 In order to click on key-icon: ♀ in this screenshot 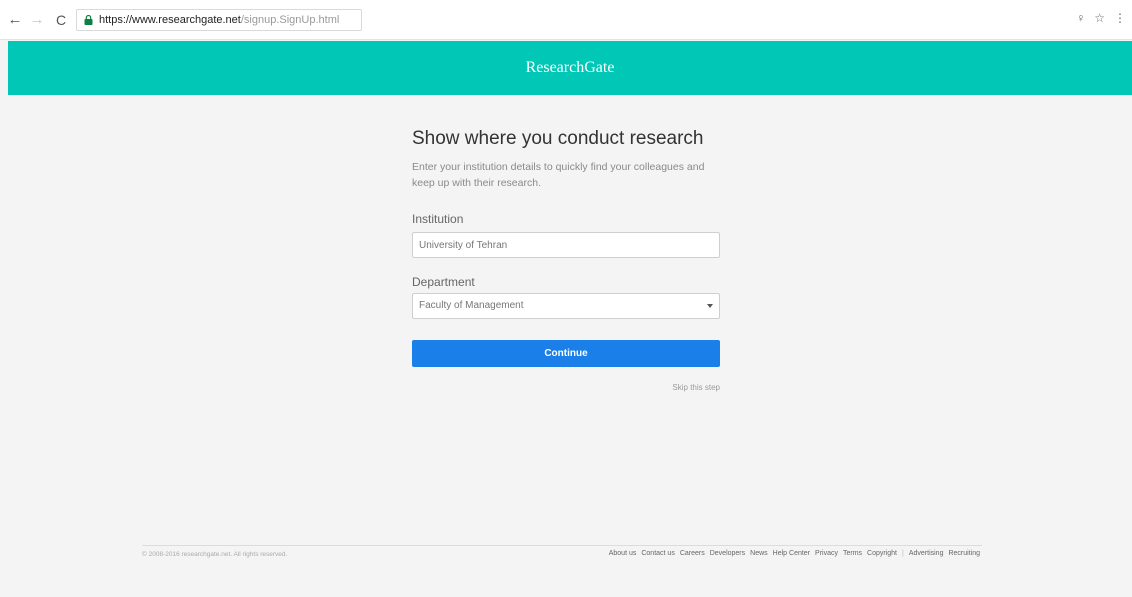, I will do `click(1080, 18)`.